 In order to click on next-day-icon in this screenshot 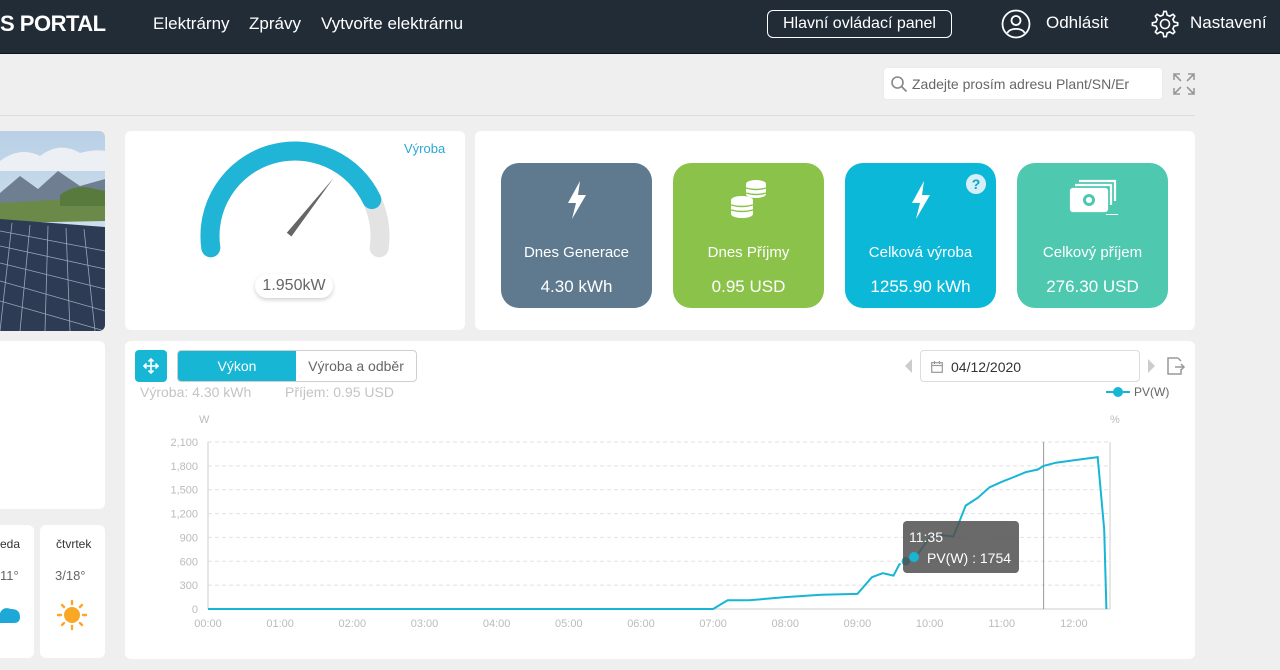, I will do `click(1151, 366)`.